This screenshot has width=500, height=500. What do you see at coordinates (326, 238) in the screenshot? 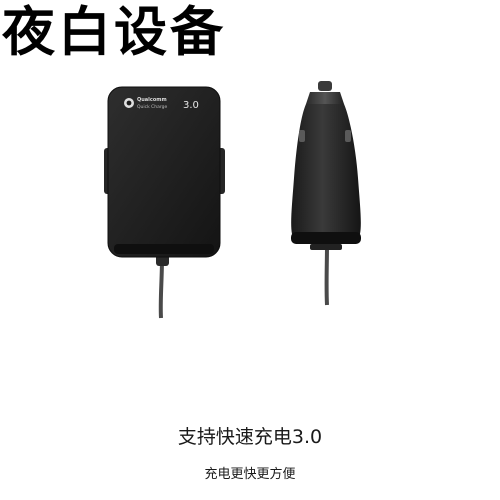
I see `plug-base` at bounding box center [326, 238].